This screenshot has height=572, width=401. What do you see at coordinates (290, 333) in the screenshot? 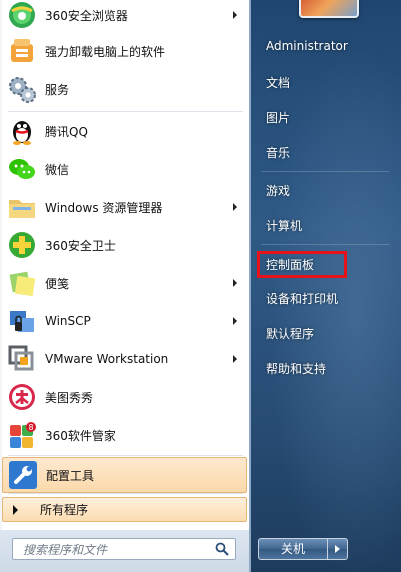
I see `right-link-default-programs: 默认程序` at bounding box center [290, 333].